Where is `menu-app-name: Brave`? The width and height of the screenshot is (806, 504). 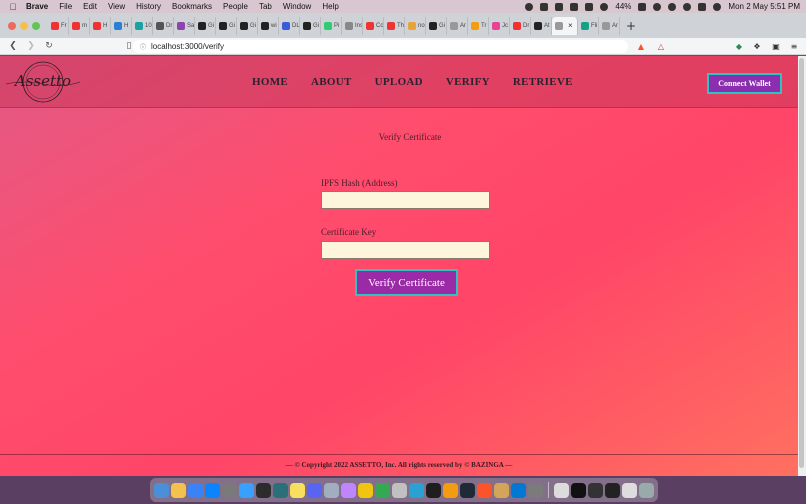
menu-app-name: Brave is located at coordinates (37, 6).